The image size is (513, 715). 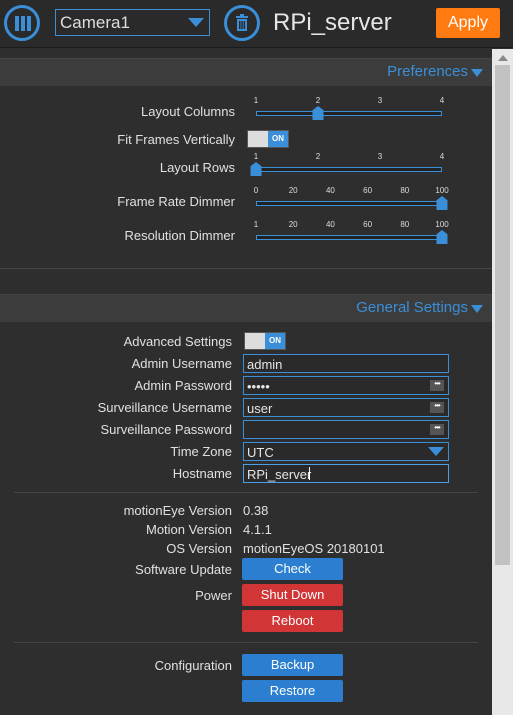 What do you see at coordinates (292, 691) in the screenshot?
I see `restore-button: Restore` at bounding box center [292, 691].